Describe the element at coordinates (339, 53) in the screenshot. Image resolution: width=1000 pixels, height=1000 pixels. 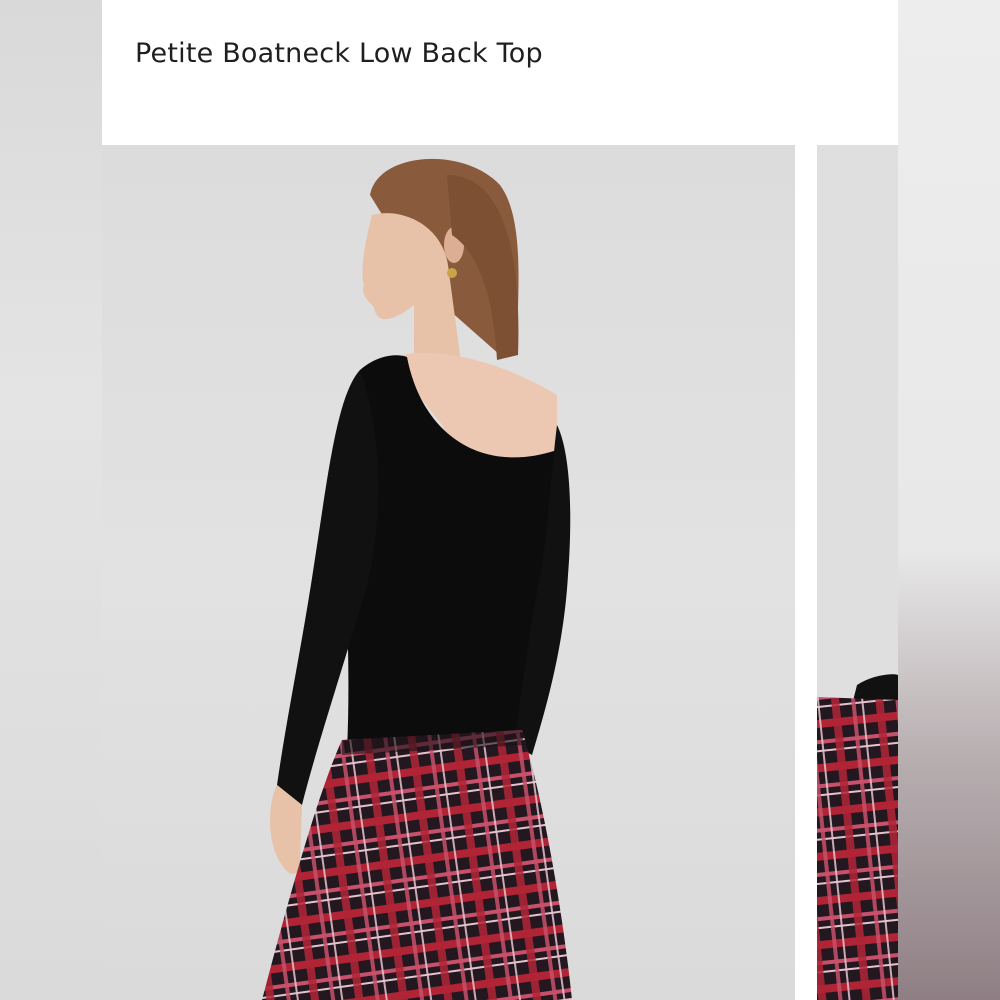
I see `product-title: Petite Boatneck Low Back Top` at that location.